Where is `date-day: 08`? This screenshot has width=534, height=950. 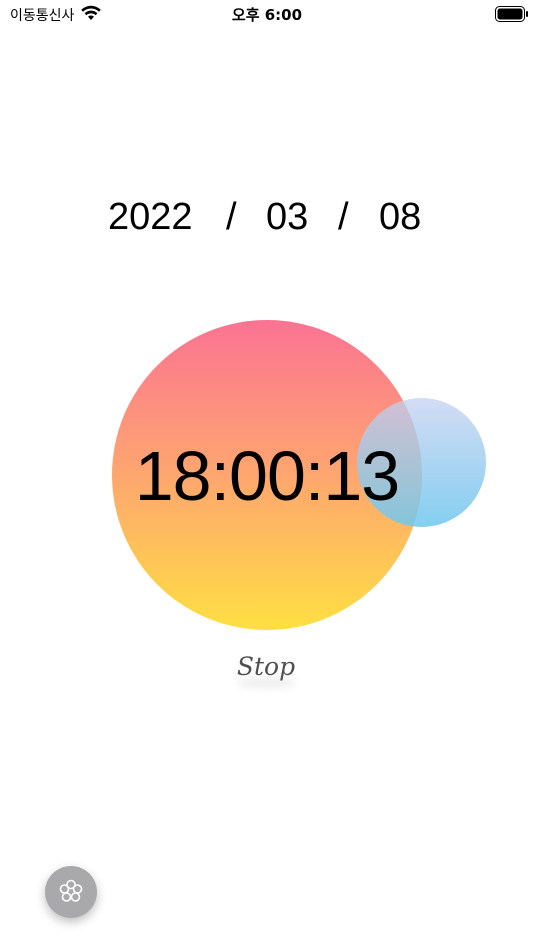 date-day: 08 is located at coordinates (400, 217).